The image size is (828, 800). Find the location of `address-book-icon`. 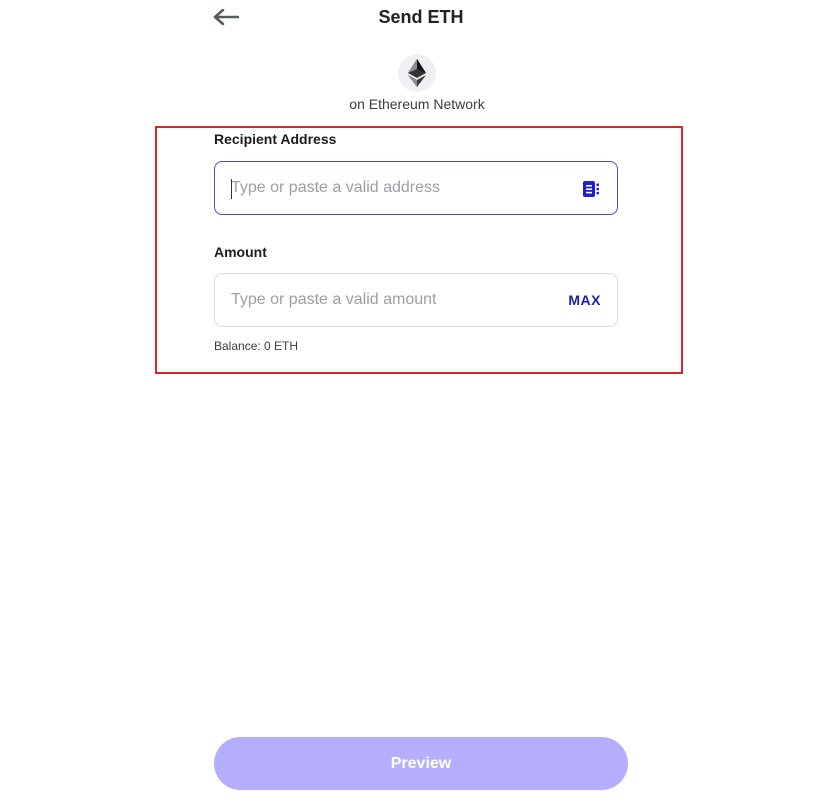

address-book-icon is located at coordinates (591, 189).